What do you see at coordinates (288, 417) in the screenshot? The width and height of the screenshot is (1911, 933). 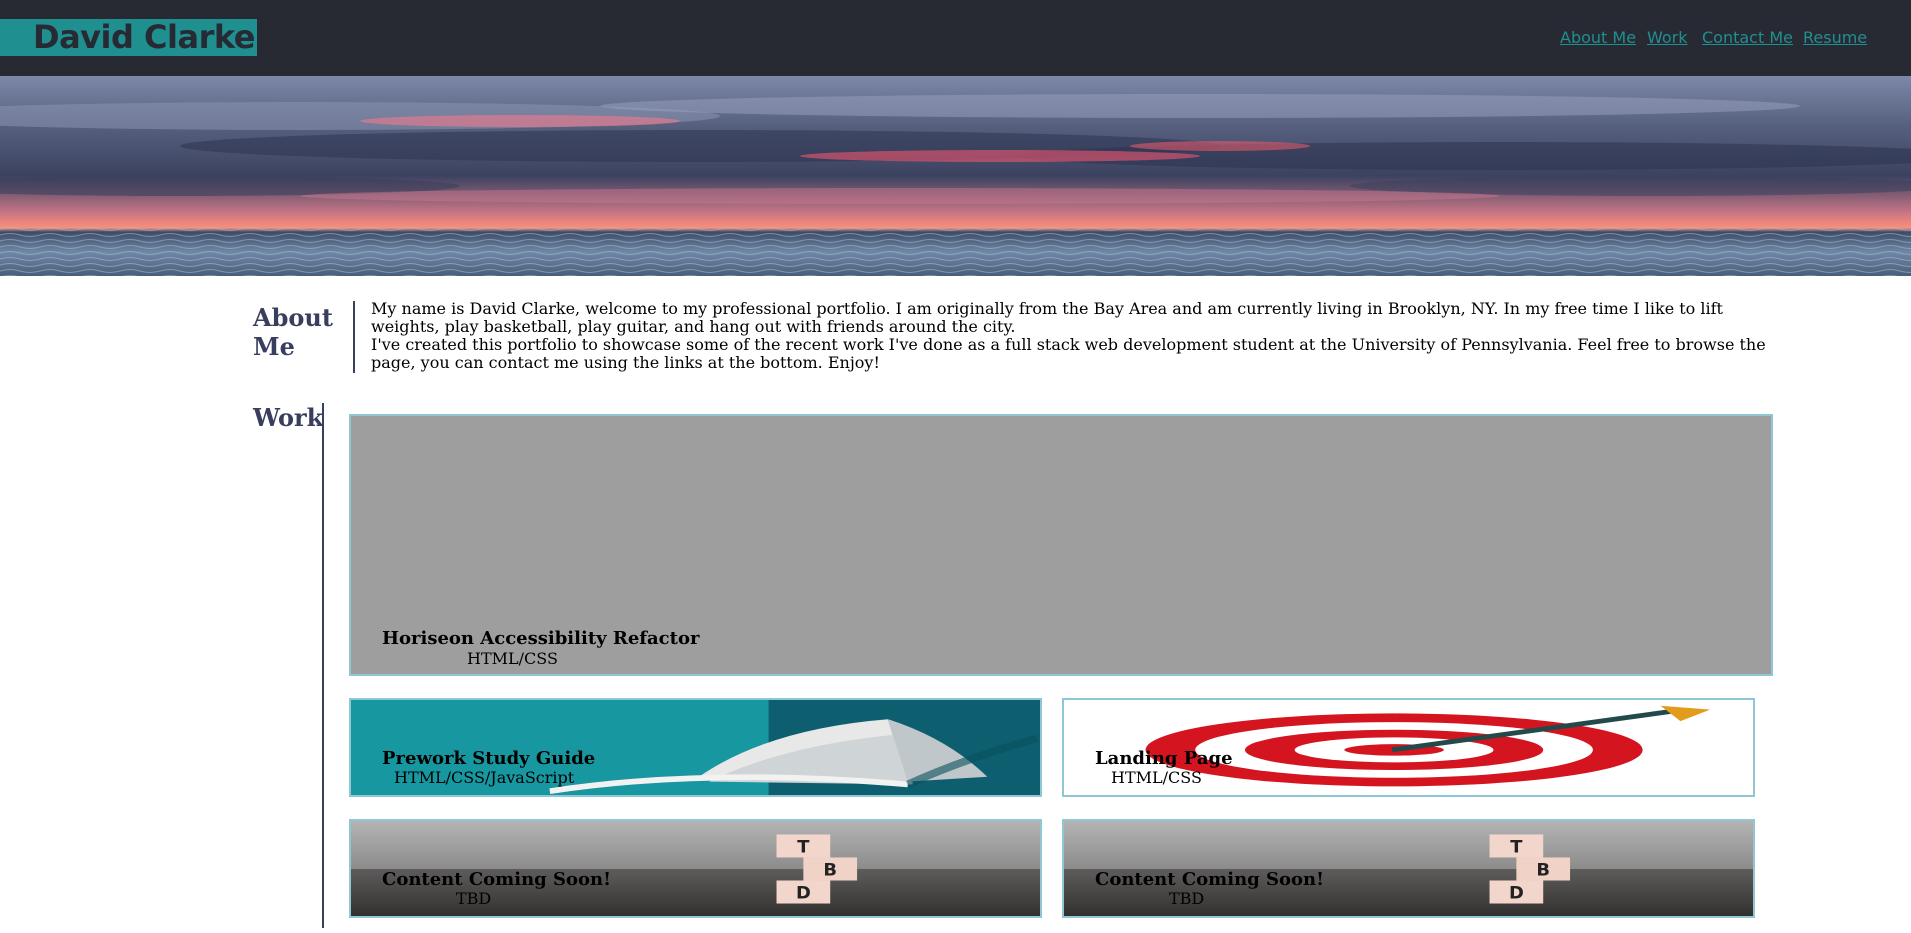 I see `work-heading: Work` at bounding box center [288, 417].